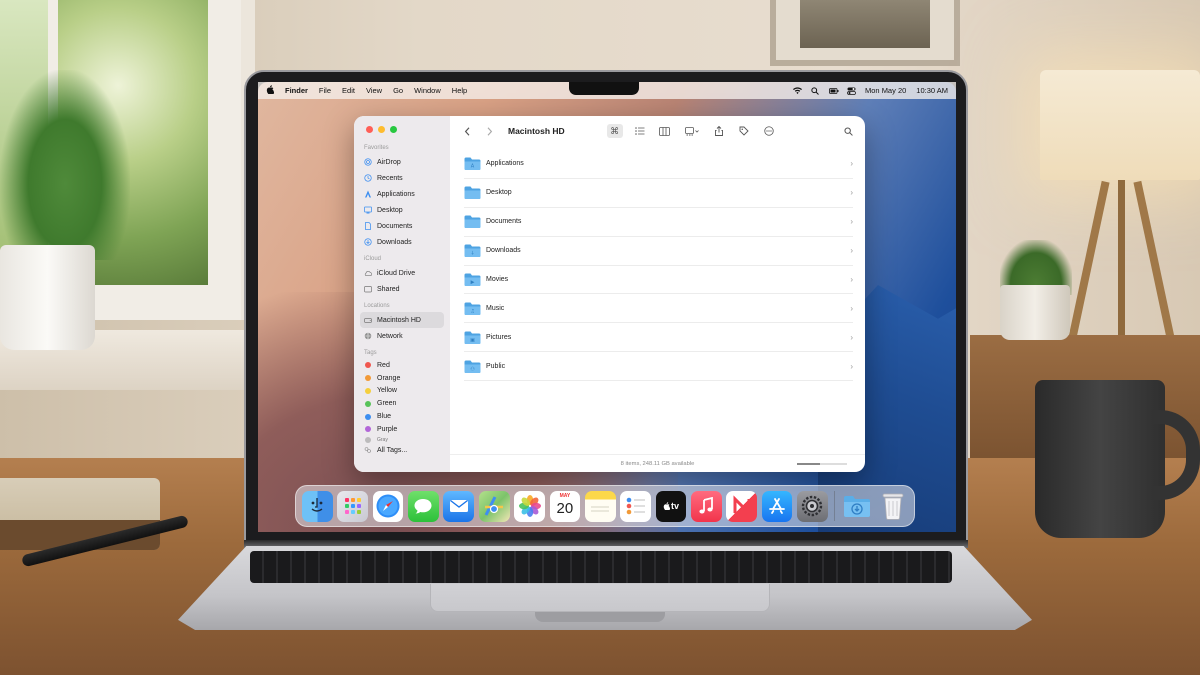  What do you see at coordinates (505, 164) in the screenshot?
I see `folder-name: Applications` at bounding box center [505, 164].